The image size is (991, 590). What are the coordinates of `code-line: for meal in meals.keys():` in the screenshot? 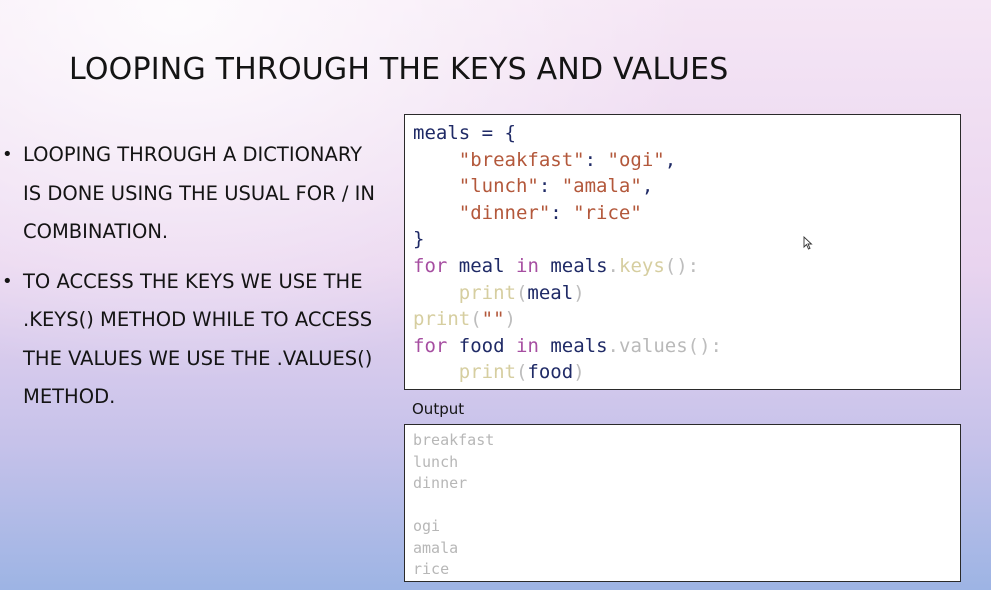 It's located at (556, 265).